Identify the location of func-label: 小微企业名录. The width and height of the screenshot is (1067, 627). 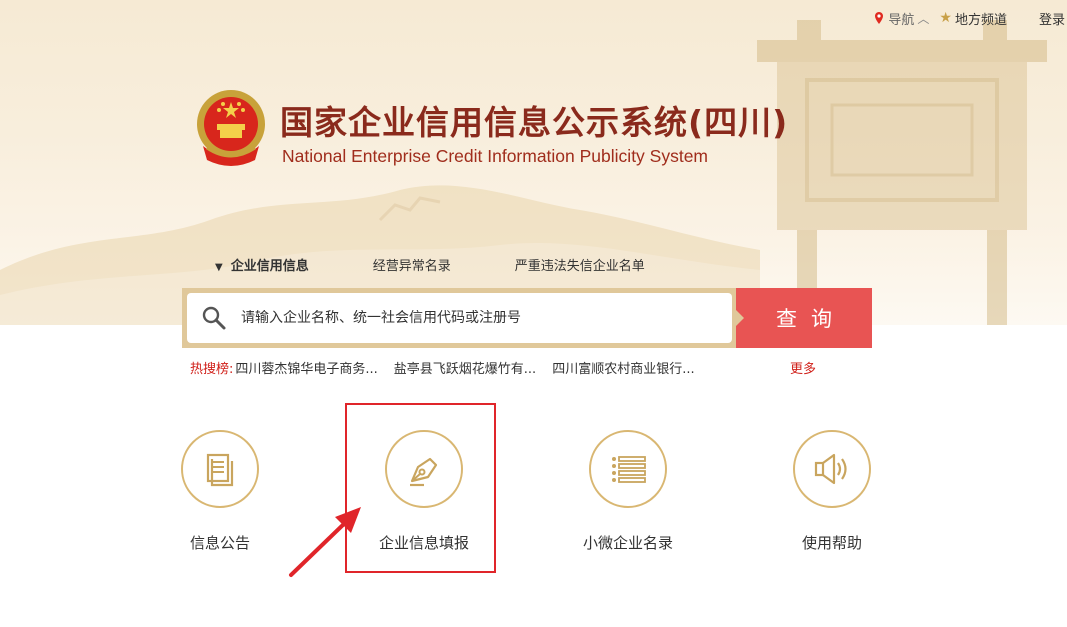
(627, 543).